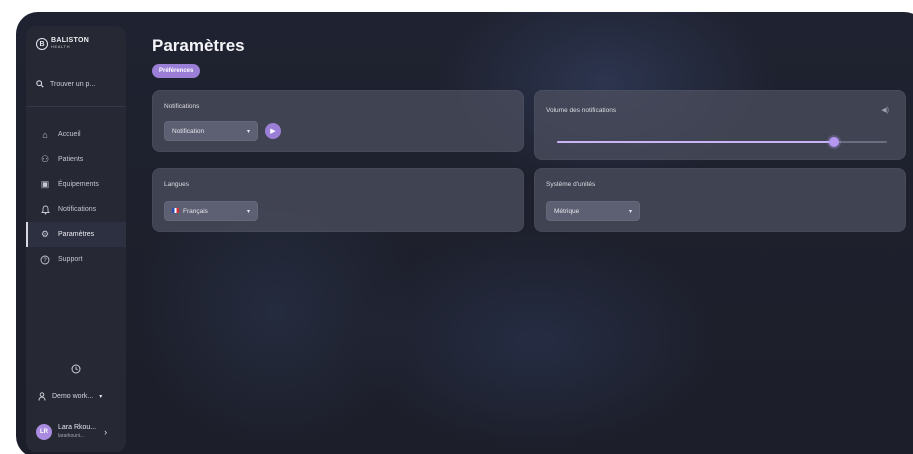  I want to click on volume-slider, so click(722, 142).